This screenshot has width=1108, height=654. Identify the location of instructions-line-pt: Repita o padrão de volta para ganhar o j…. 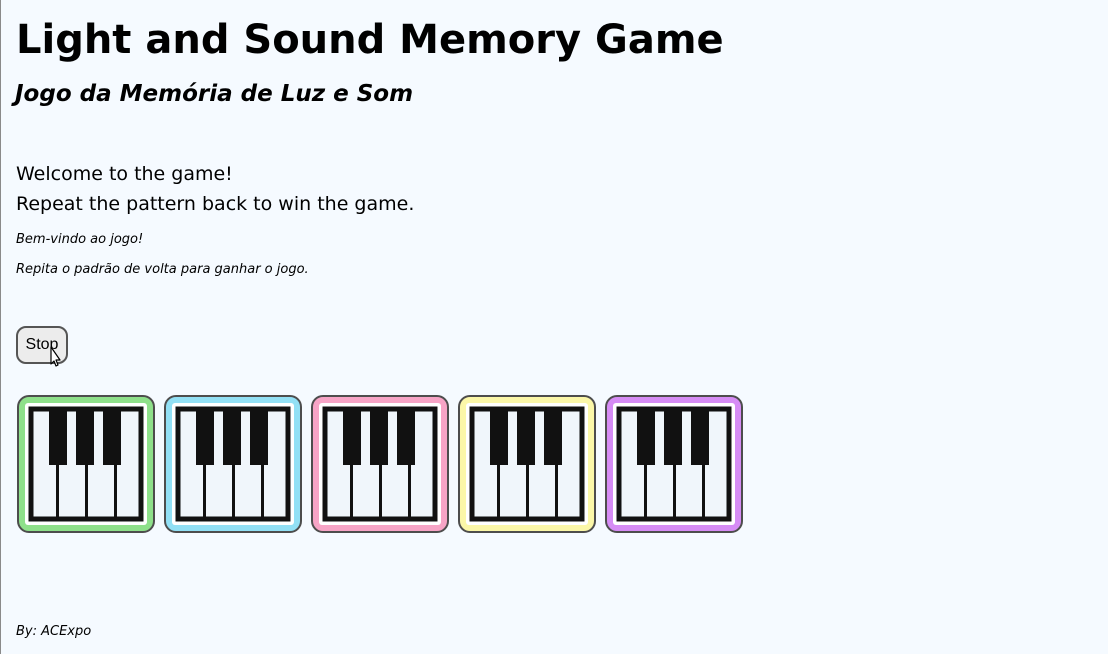
(162, 269).